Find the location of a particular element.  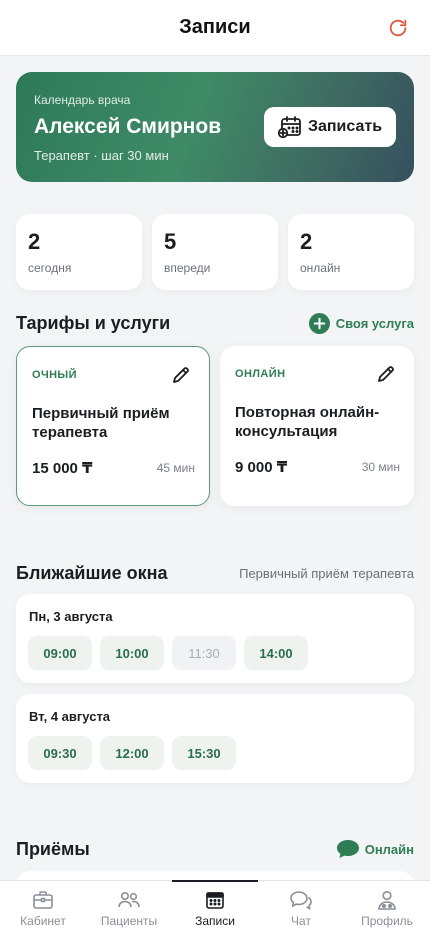

hero-subtitle: Календарь врача is located at coordinates (82, 100).